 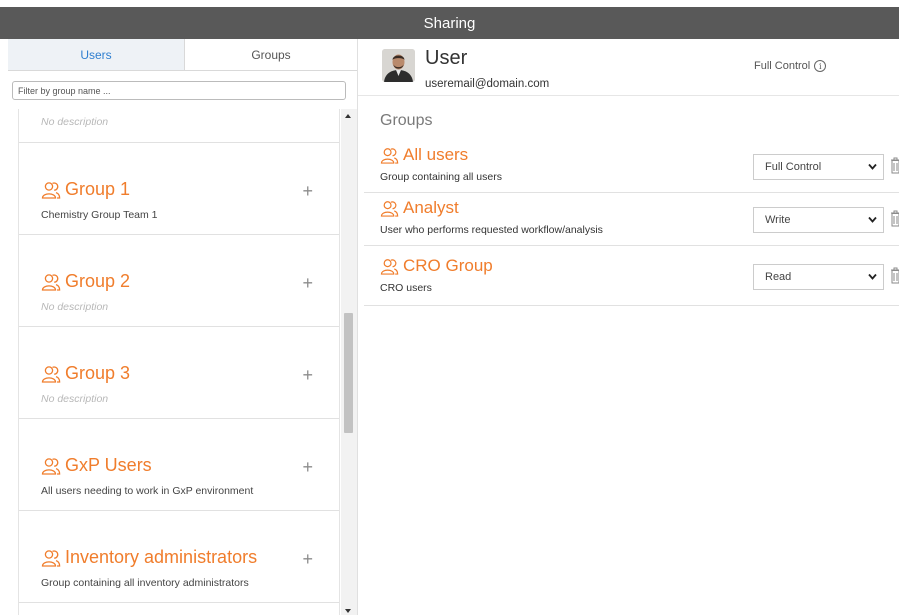 I want to click on list-scrollbar, so click(x=349, y=362).